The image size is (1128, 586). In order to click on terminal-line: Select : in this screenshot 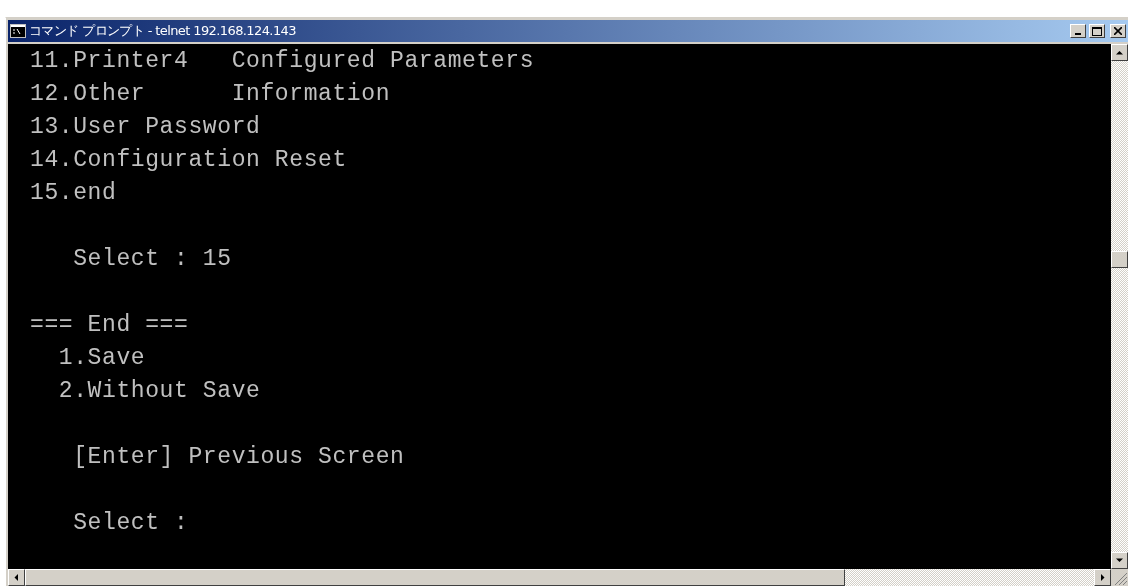, I will do `click(130, 523)`.